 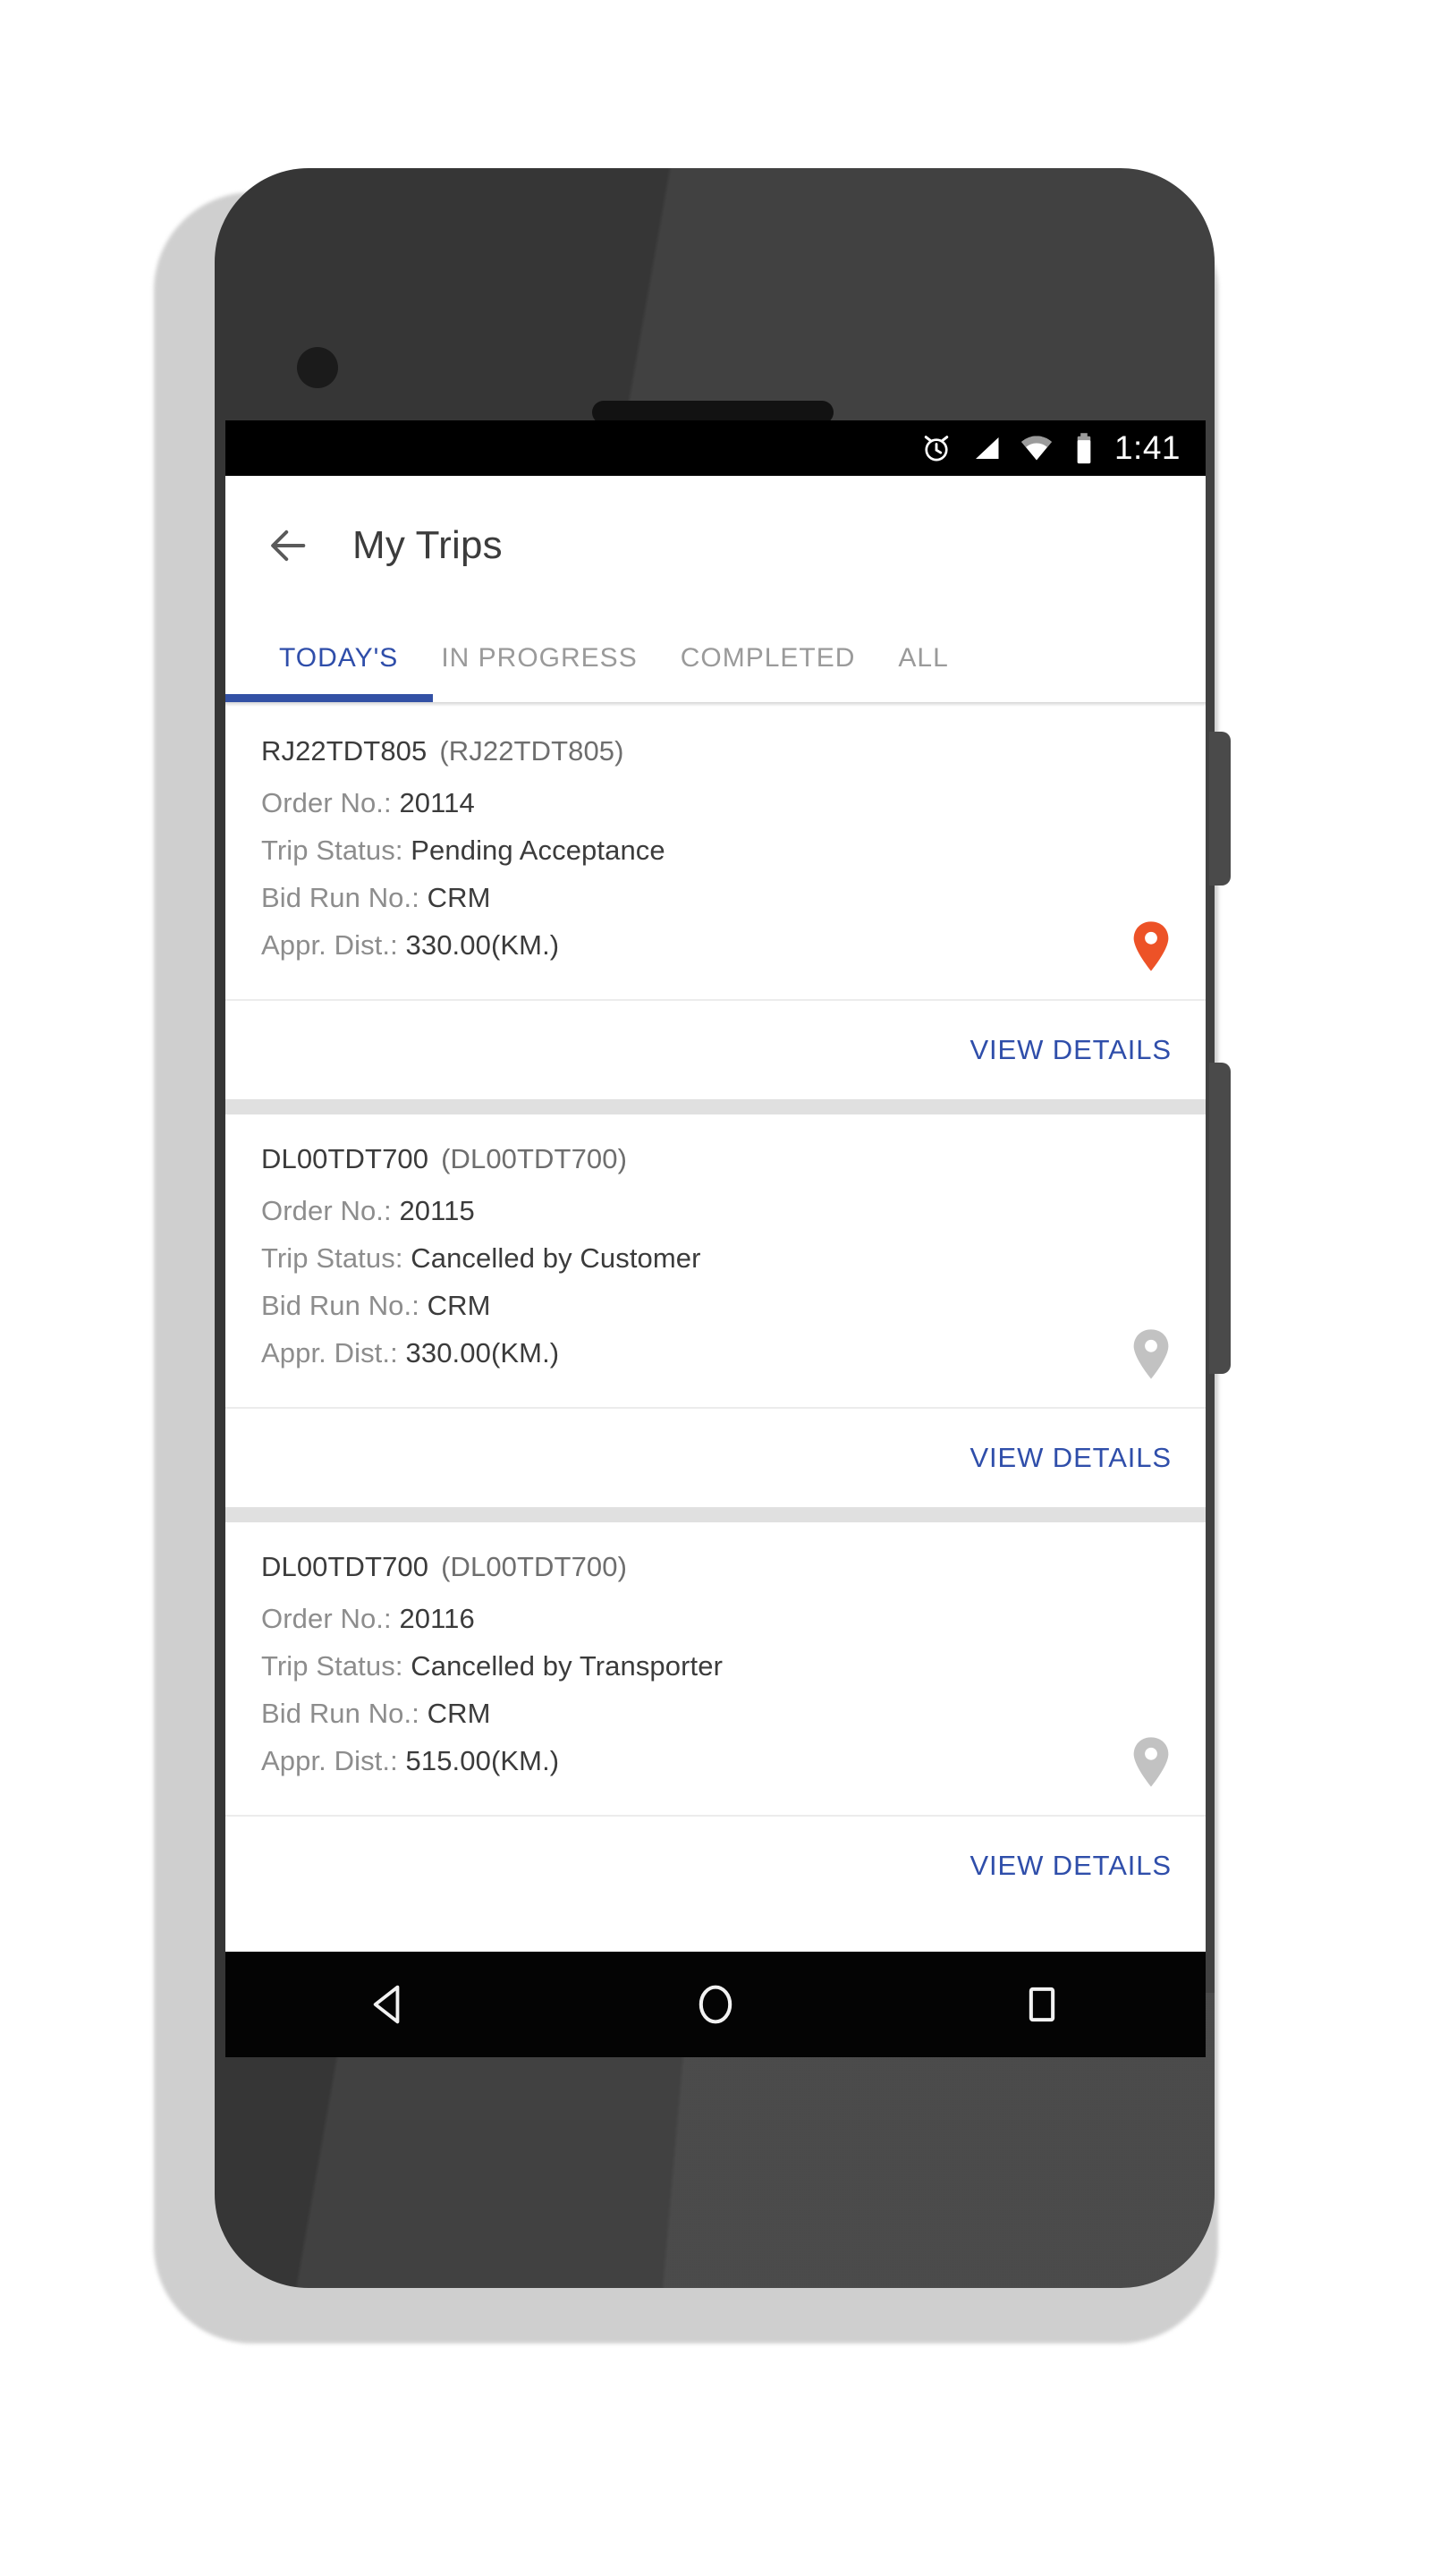 What do you see at coordinates (389, 2004) in the screenshot?
I see `nav-back-icon` at bounding box center [389, 2004].